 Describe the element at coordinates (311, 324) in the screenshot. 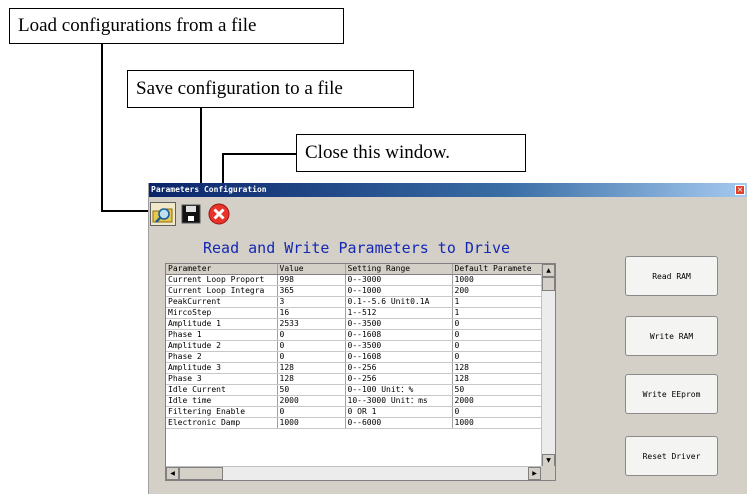

I see `cell-value: 2533` at that location.